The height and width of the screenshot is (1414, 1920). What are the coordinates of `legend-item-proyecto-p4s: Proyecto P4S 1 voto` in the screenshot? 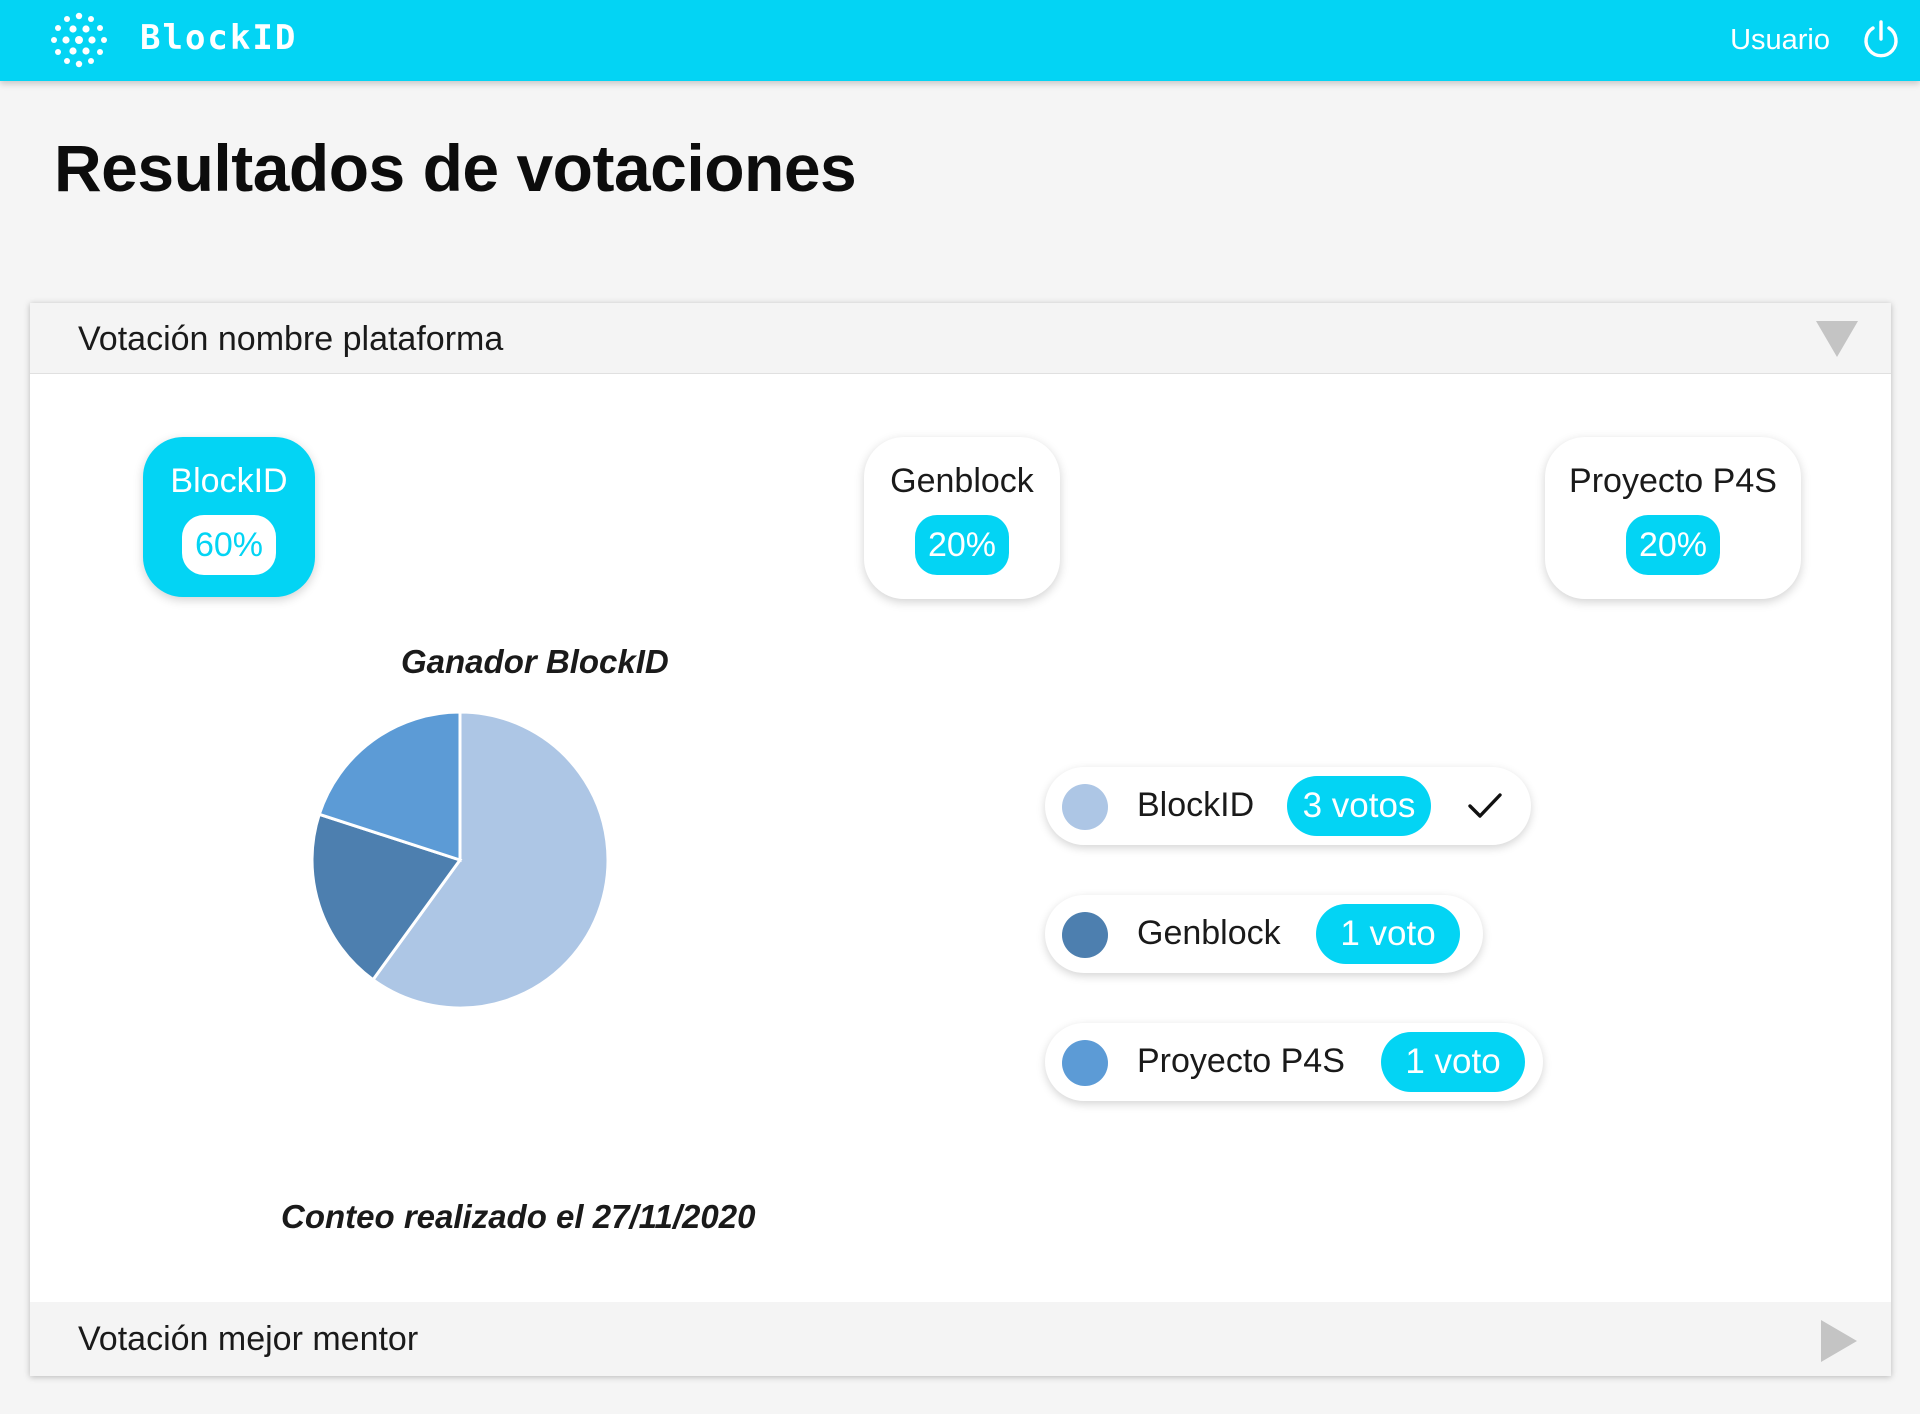 It's located at (1294, 1062).